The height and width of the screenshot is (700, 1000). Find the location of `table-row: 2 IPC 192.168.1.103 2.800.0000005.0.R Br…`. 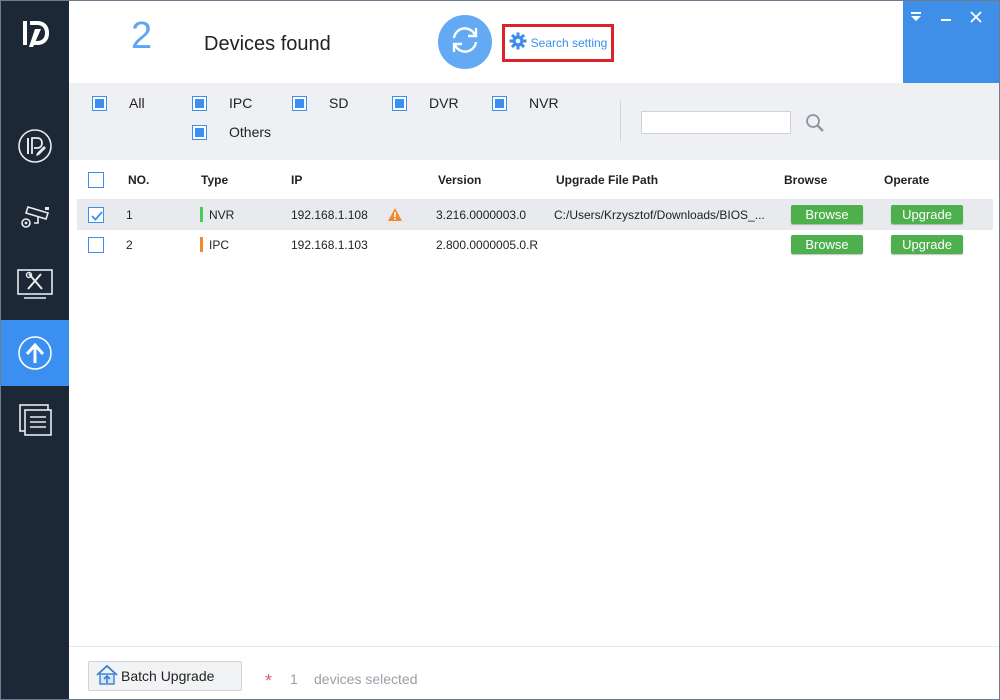

table-row: 2 IPC 192.168.1.103 2.800.0000005.0.R Br… is located at coordinates (535, 245).